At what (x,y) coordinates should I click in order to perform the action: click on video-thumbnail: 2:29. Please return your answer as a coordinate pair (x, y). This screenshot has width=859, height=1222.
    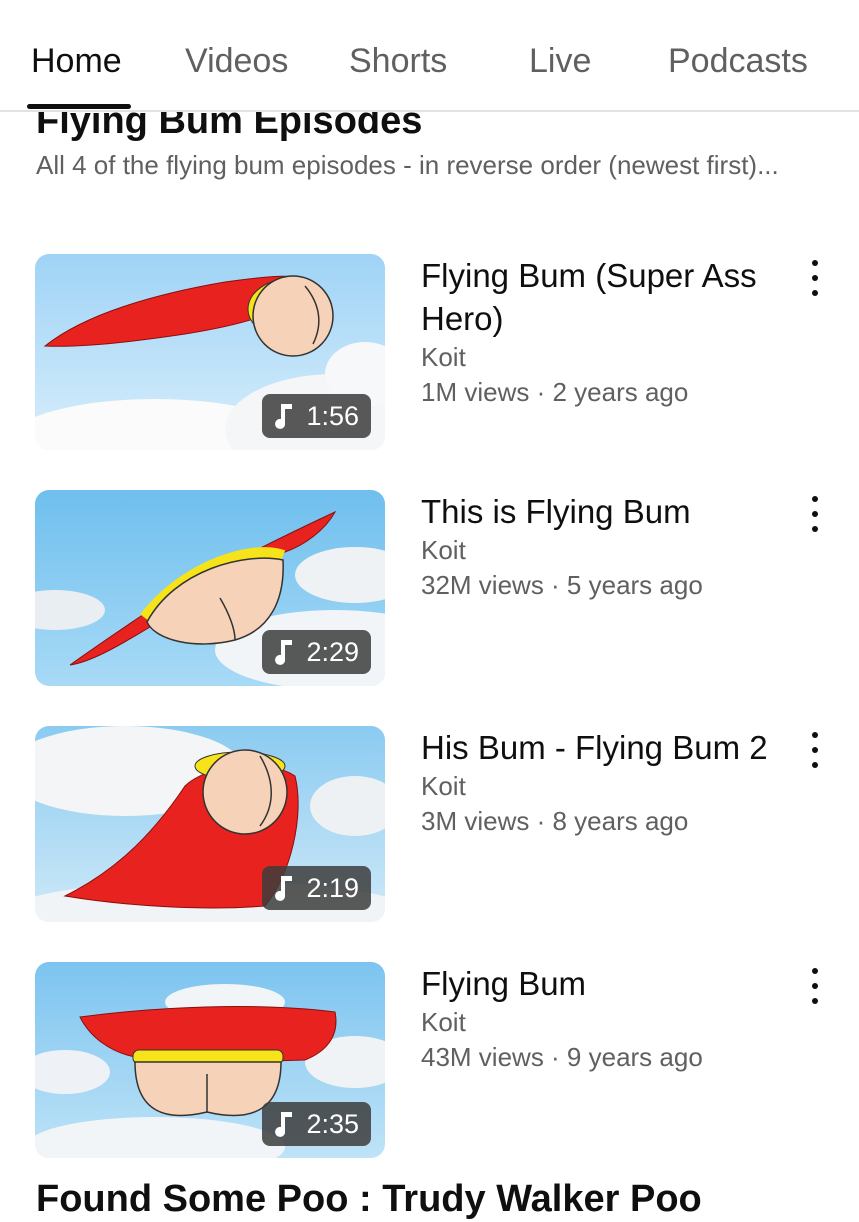
    Looking at the image, I should click on (210, 588).